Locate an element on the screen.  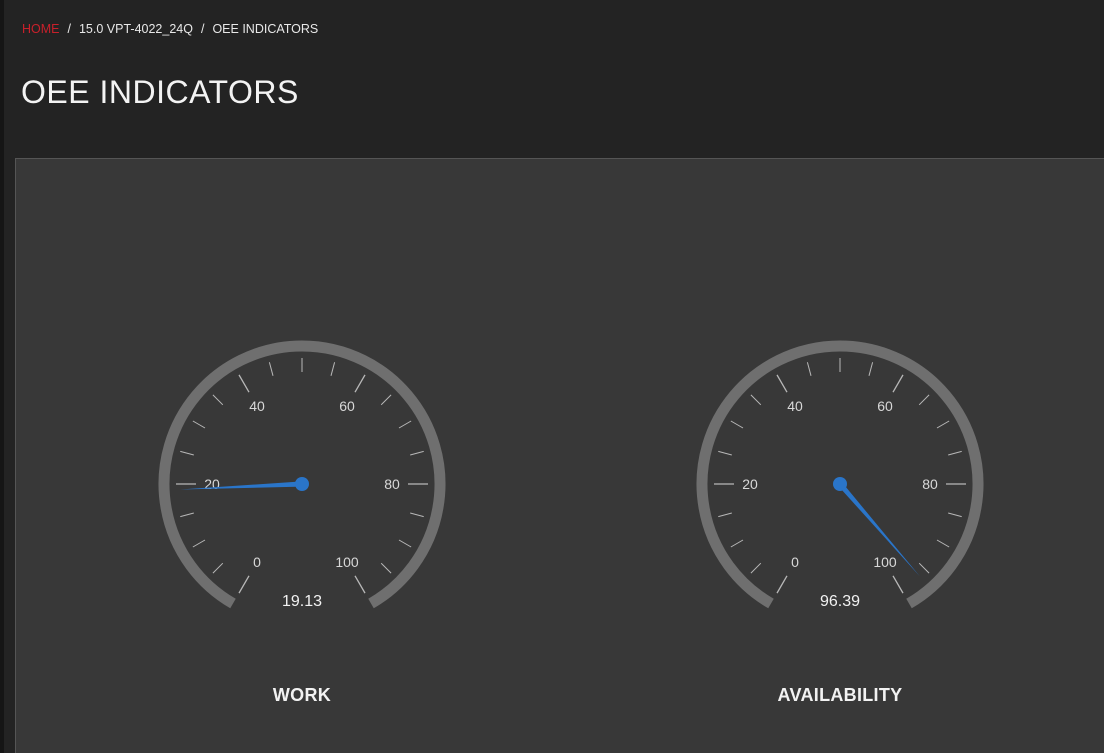
breadcrumb-home-link: HOME is located at coordinates (41, 29).